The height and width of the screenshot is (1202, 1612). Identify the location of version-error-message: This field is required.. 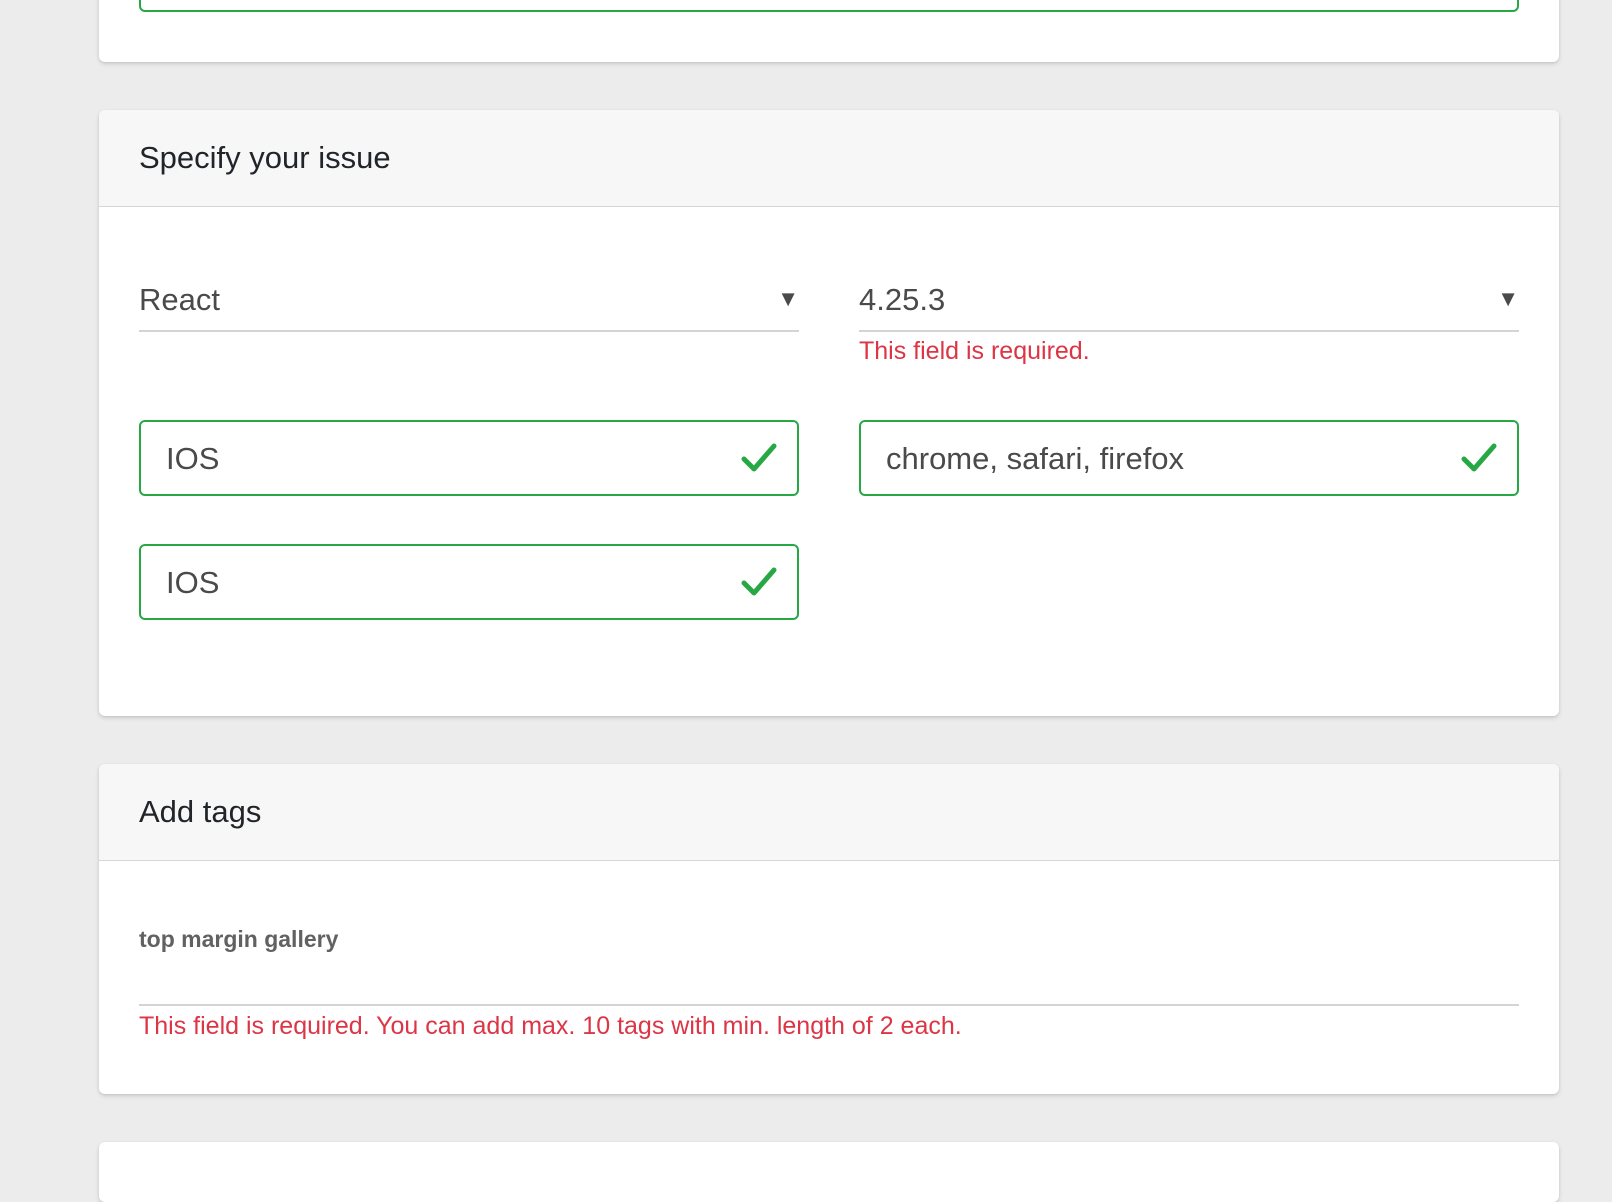
(974, 351).